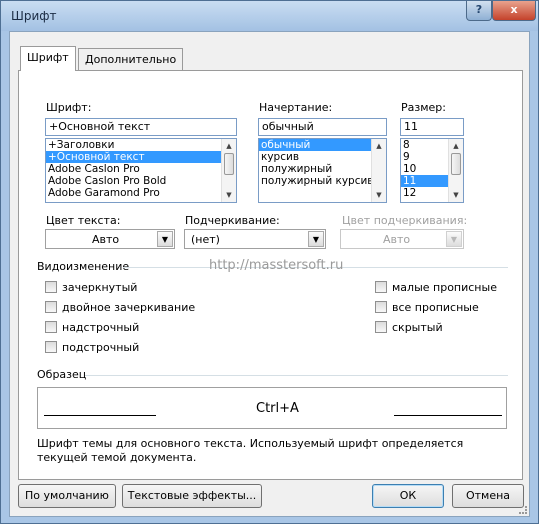 Image resolution: width=539 pixels, height=524 pixels. I want to click on text-color-select: Авто ▼, so click(110, 239).